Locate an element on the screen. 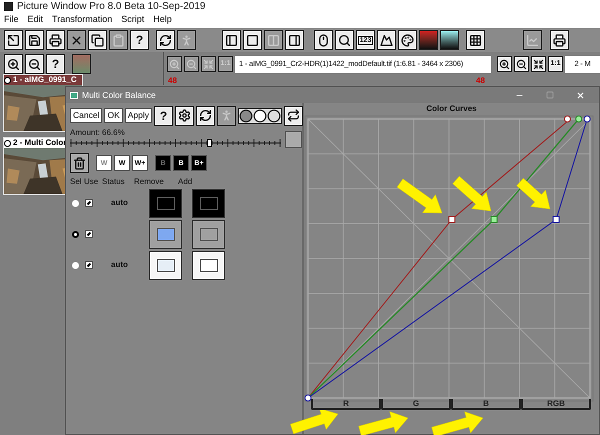 The width and height of the screenshot is (600, 435). swap-icon is located at coordinates (293, 115).